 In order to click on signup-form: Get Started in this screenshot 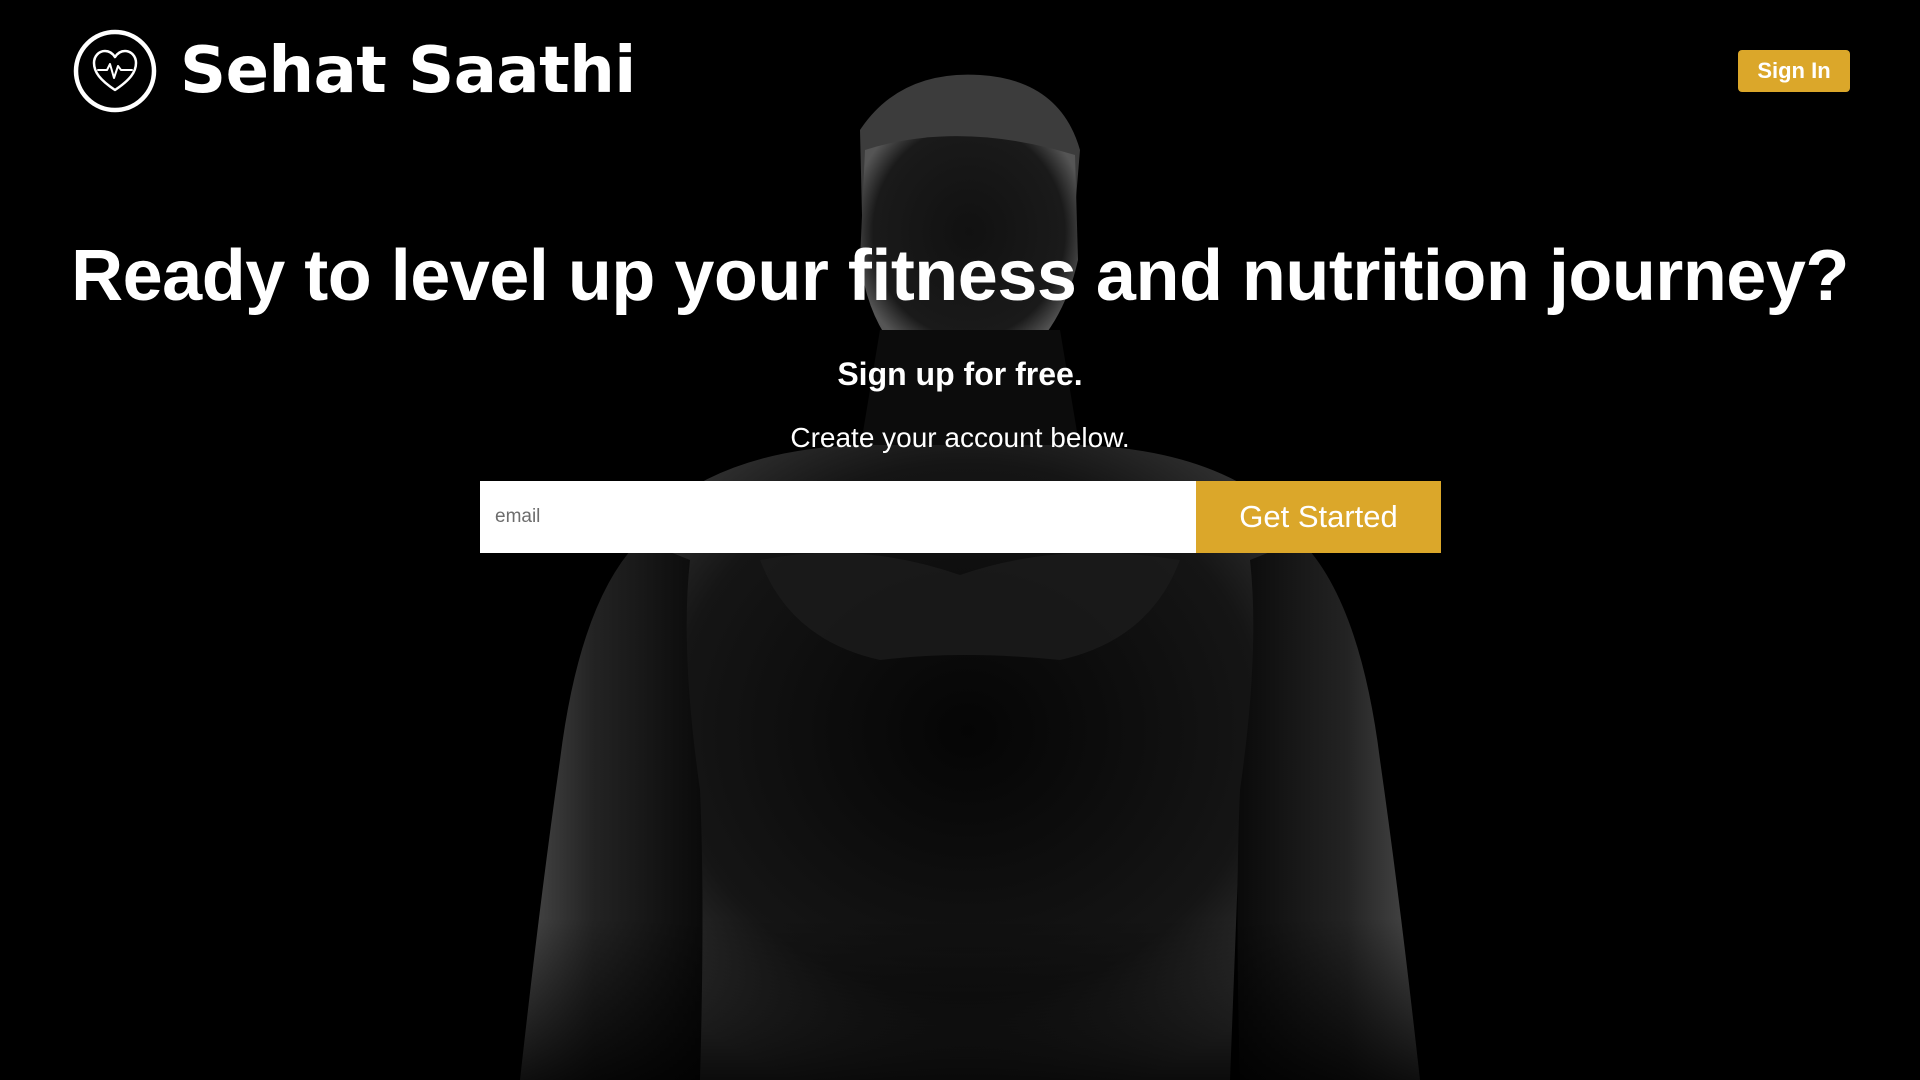, I will do `click(960, 517)`.